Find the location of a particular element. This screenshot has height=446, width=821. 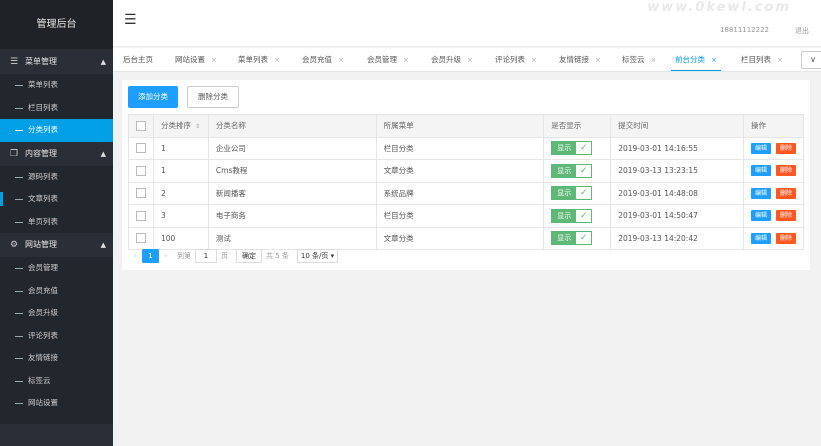

sidebar-item-category-list: 分类列表 is located at coordinates (56, 130).